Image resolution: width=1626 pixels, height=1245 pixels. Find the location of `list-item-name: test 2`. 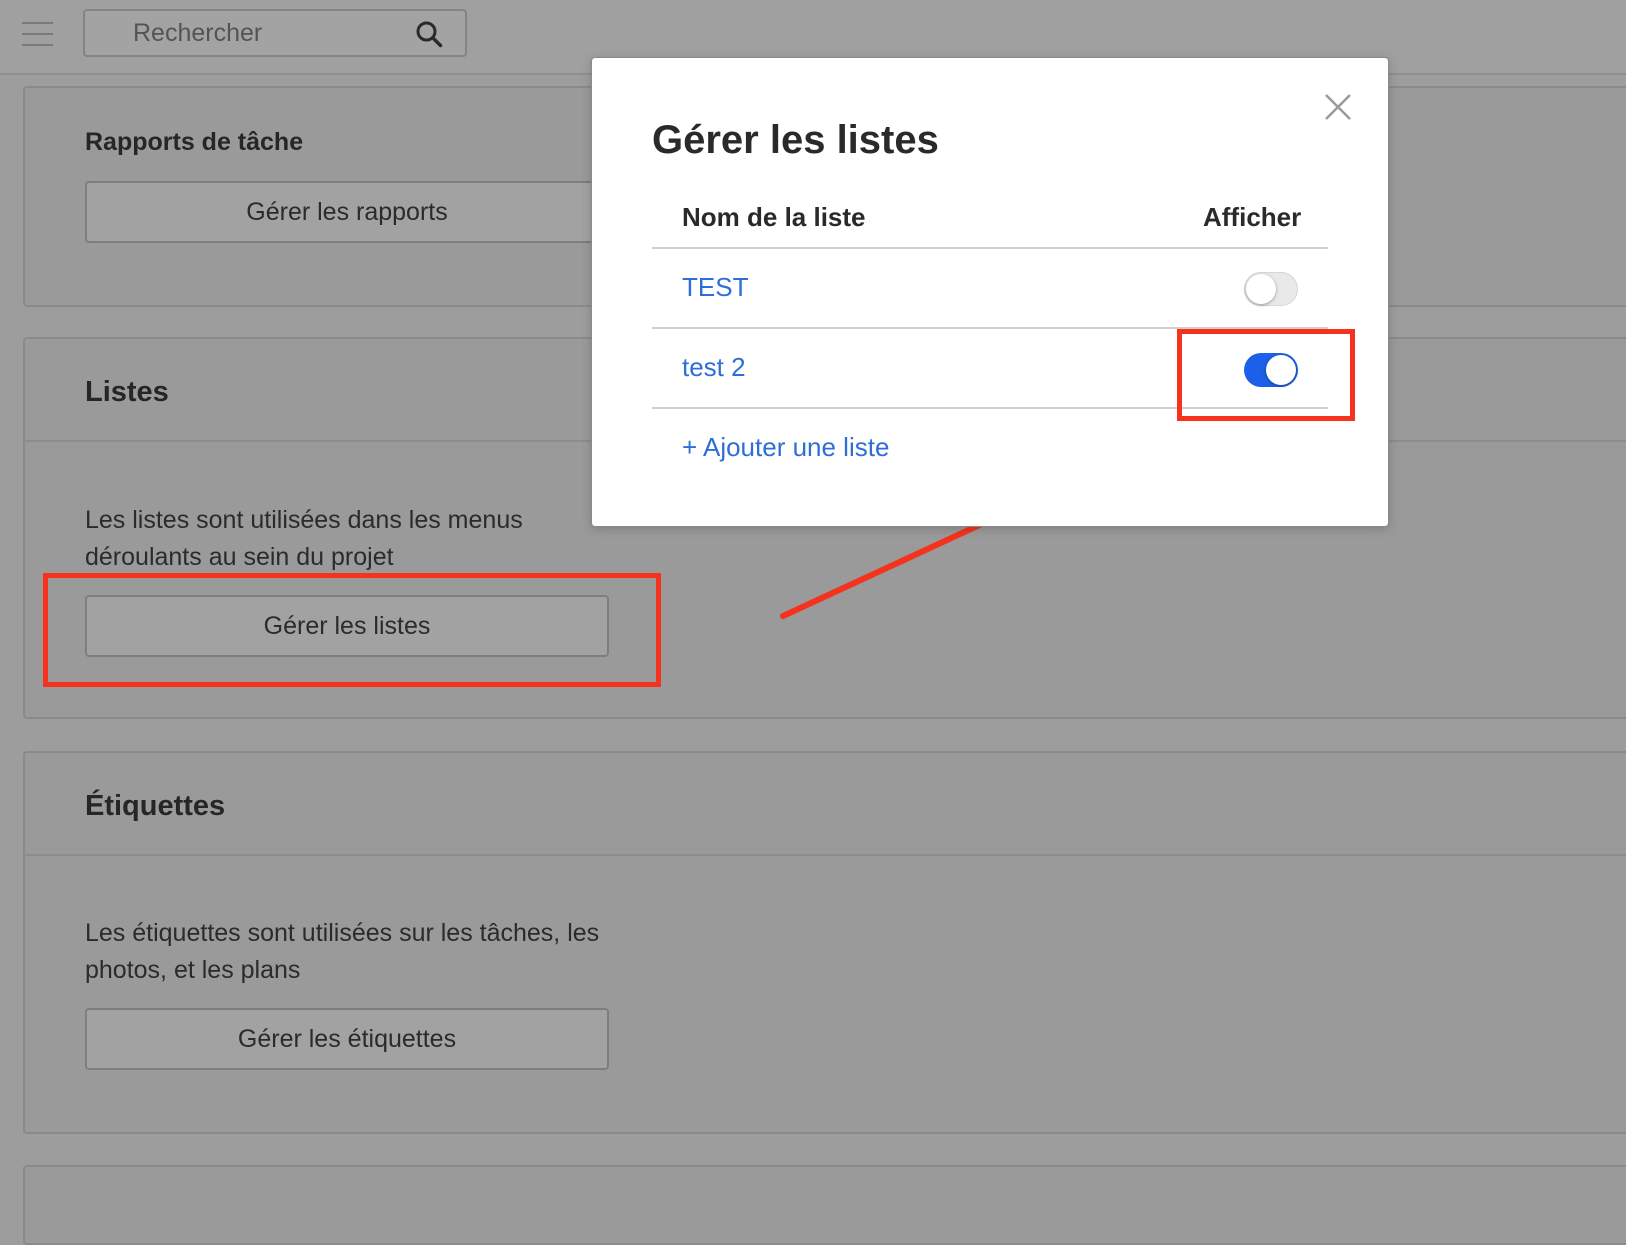

list-item-name: test 2 is located at coordinates (714, 367).